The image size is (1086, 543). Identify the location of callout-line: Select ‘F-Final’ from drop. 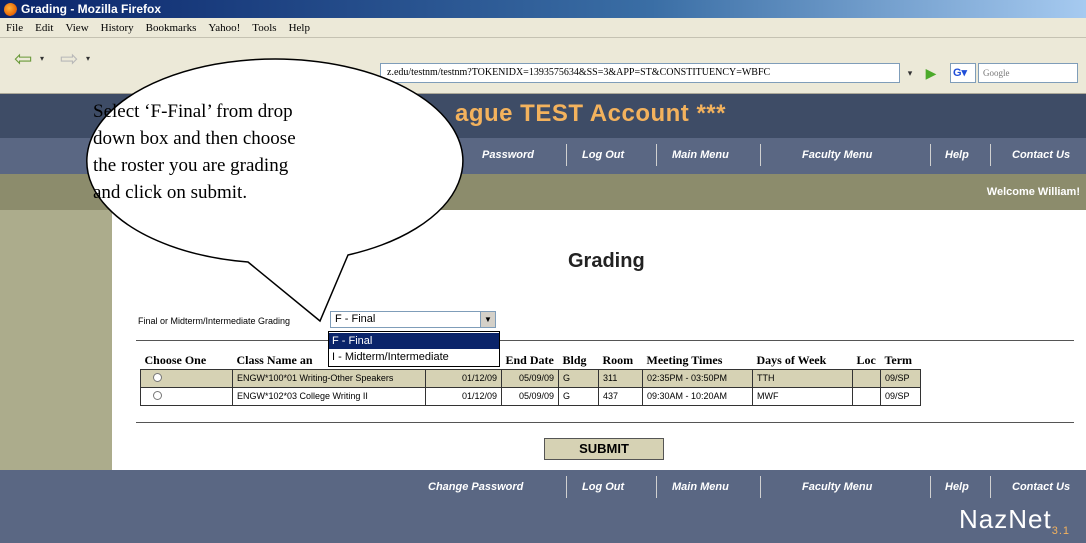
(193, 111).